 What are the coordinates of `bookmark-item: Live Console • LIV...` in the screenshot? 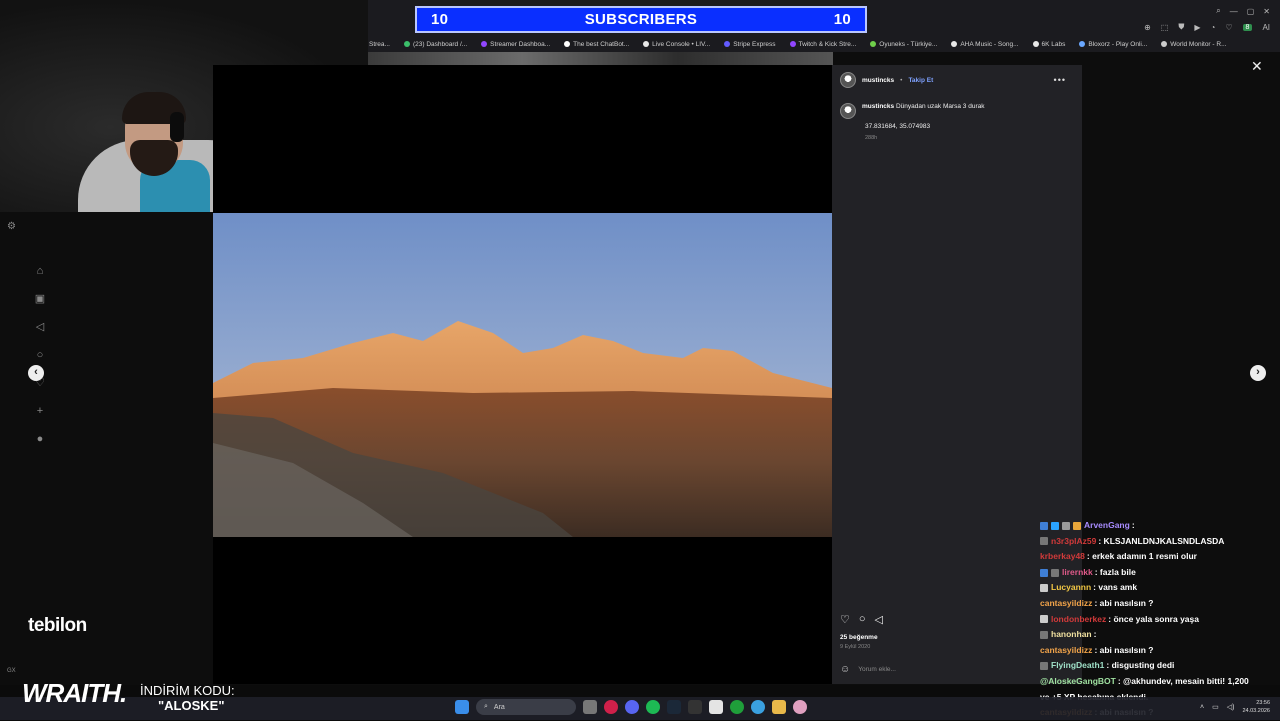 It's located at (676, 44).